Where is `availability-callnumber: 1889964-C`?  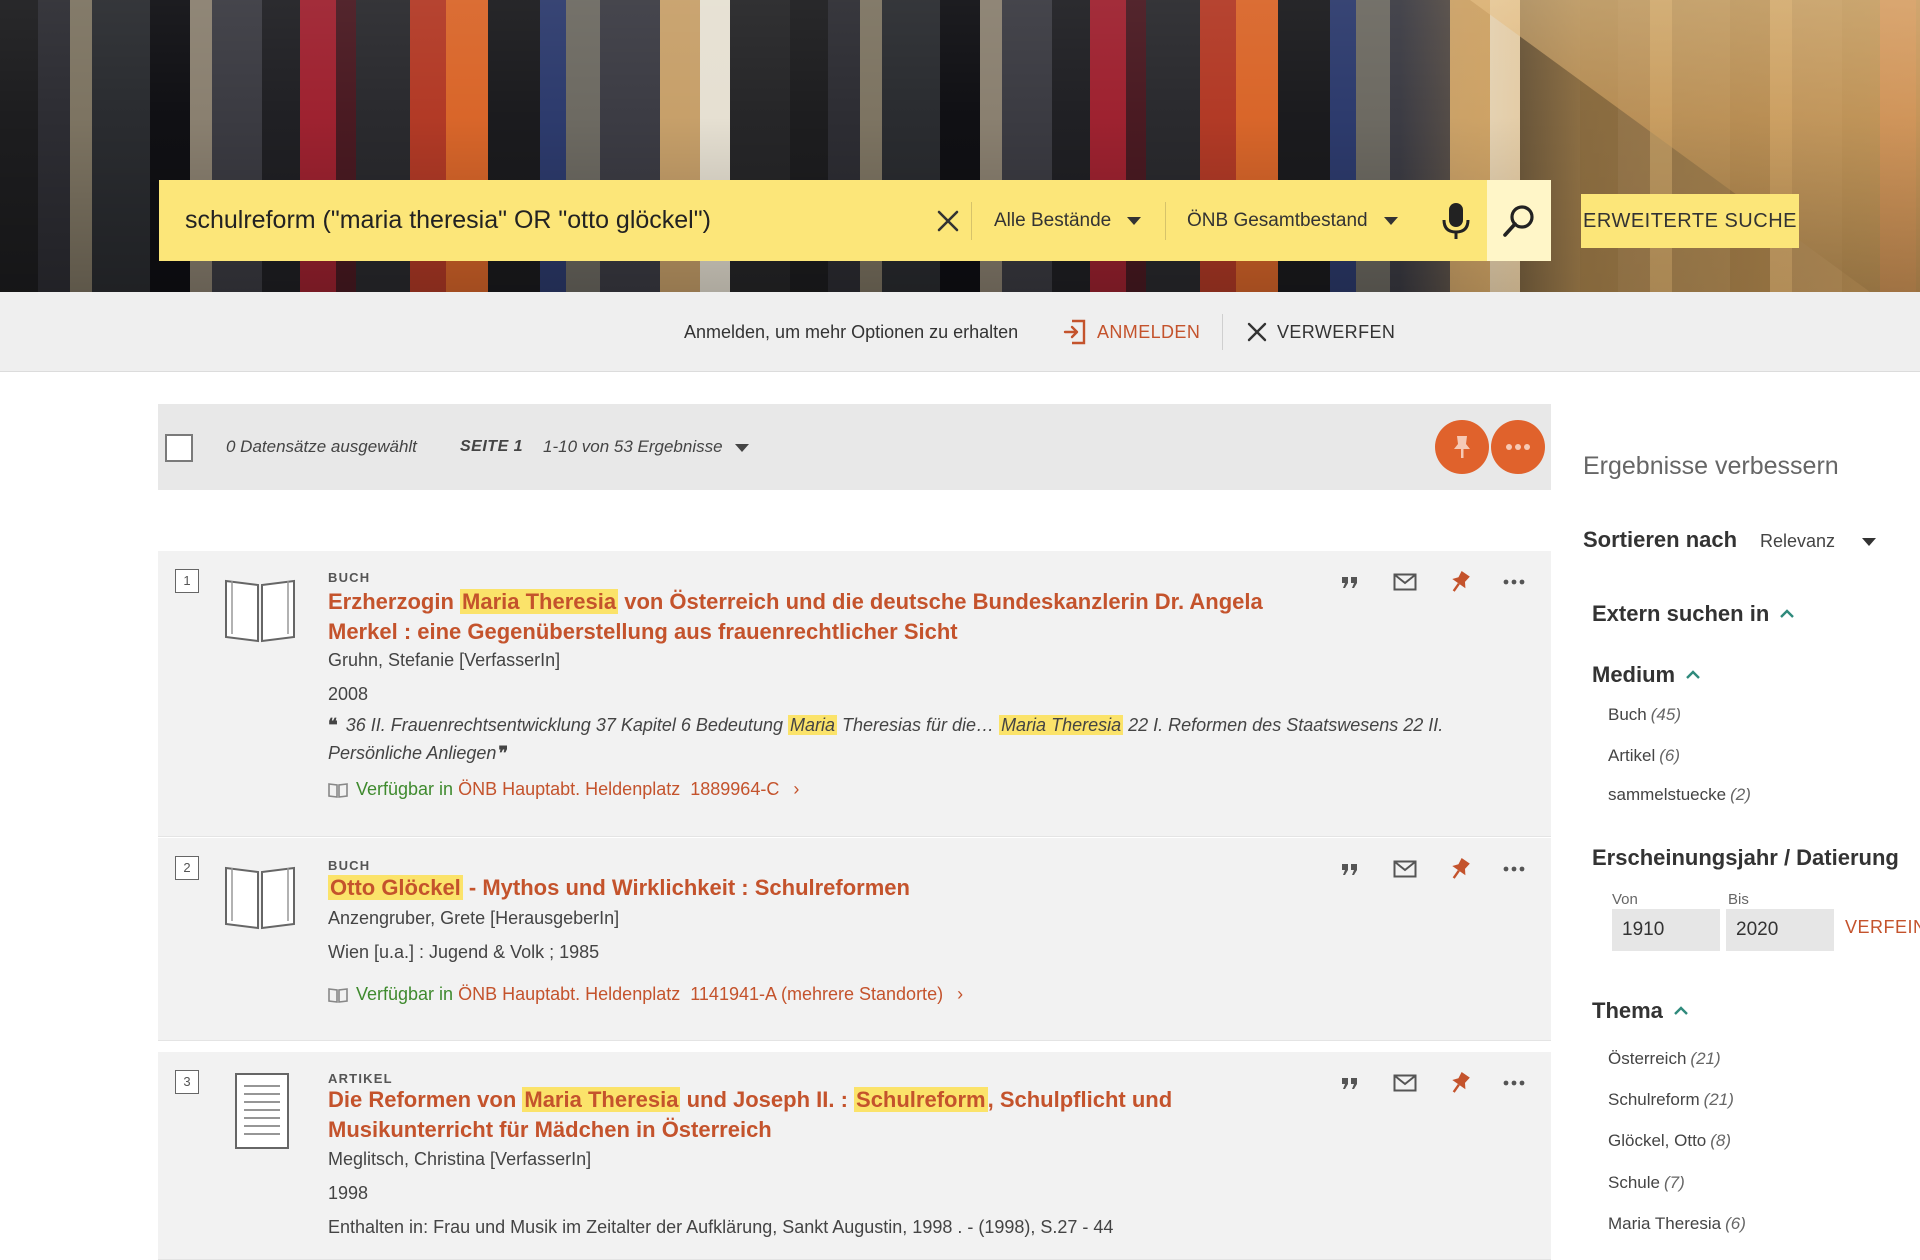 availability-callnumber: 1889964-C is located at coordinates (735, 789).